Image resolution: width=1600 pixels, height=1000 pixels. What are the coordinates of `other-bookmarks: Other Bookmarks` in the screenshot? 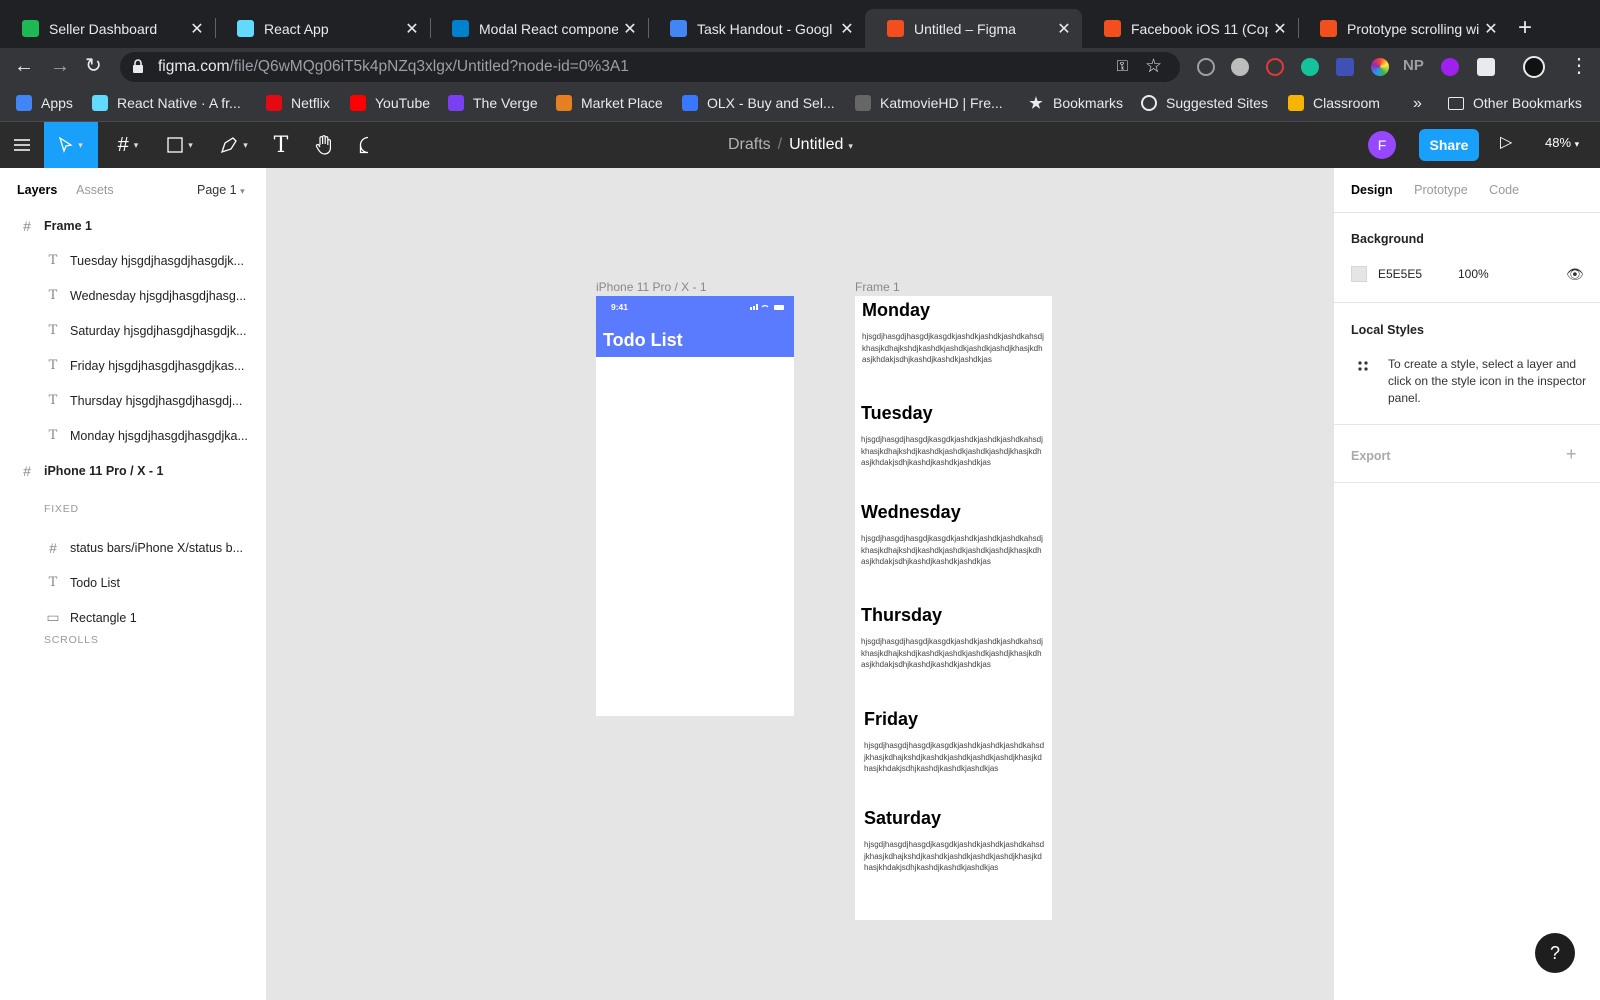 It's located at (1515, 103).